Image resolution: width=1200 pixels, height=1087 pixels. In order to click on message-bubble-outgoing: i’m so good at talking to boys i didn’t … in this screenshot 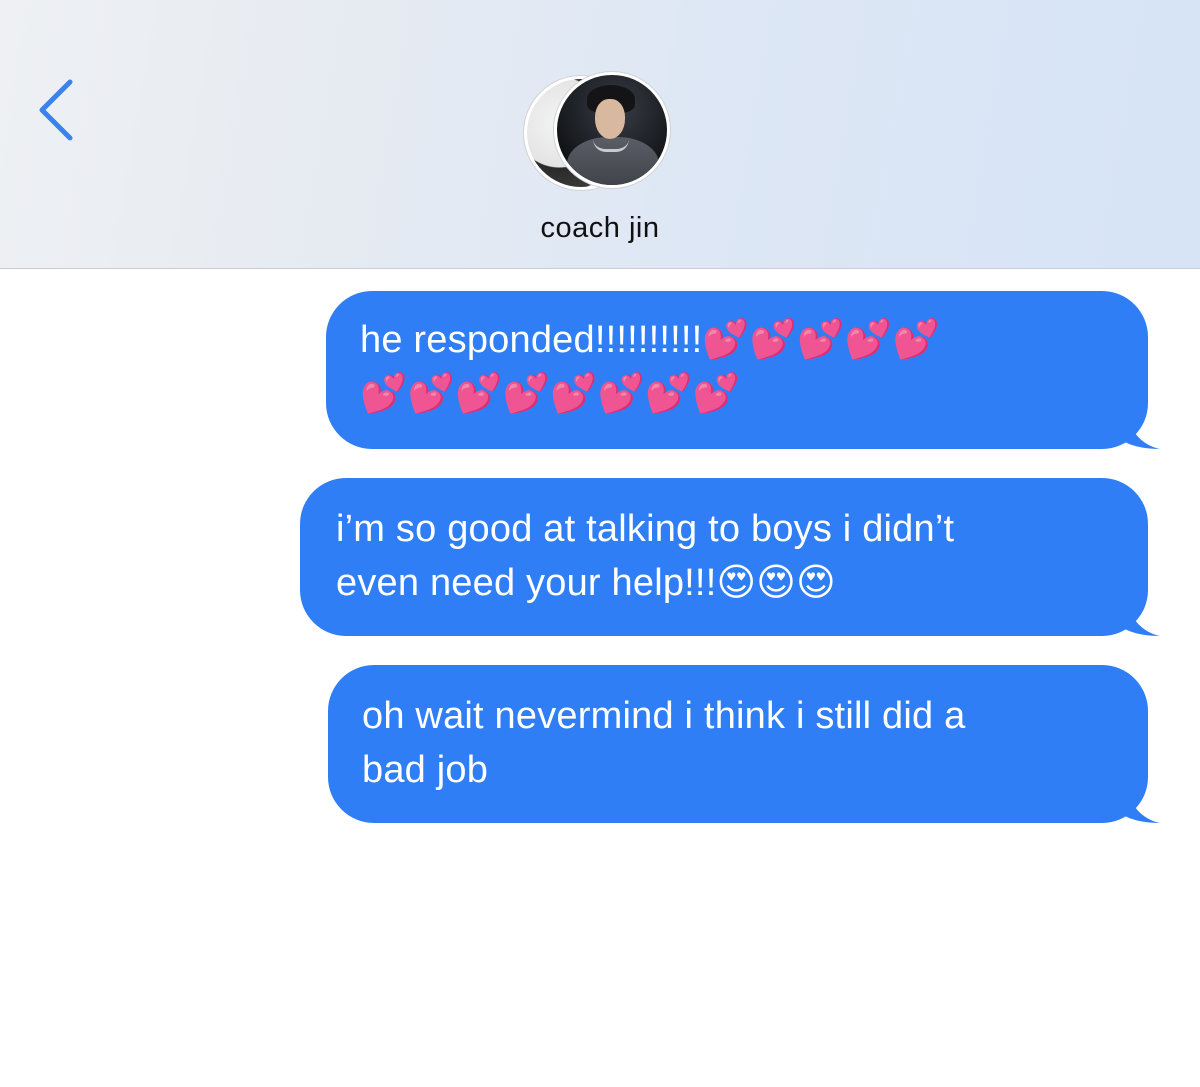, I will do `click(730, 557)`.